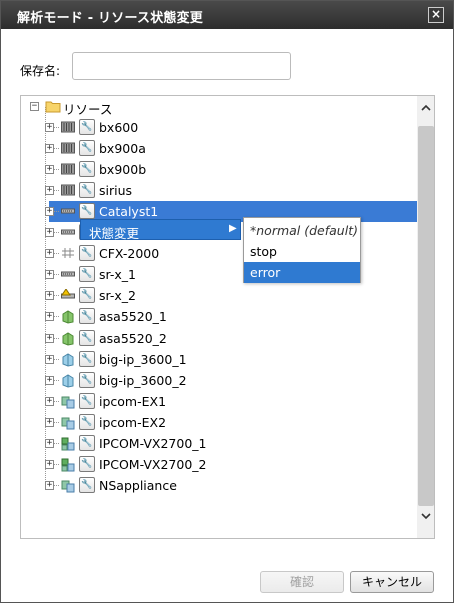 This screenshot has width=454, height=603. What do you see at coordinates (425, 110) in the screenshot?
I see `scroll-up-icon` at bounding box center [425, 110].